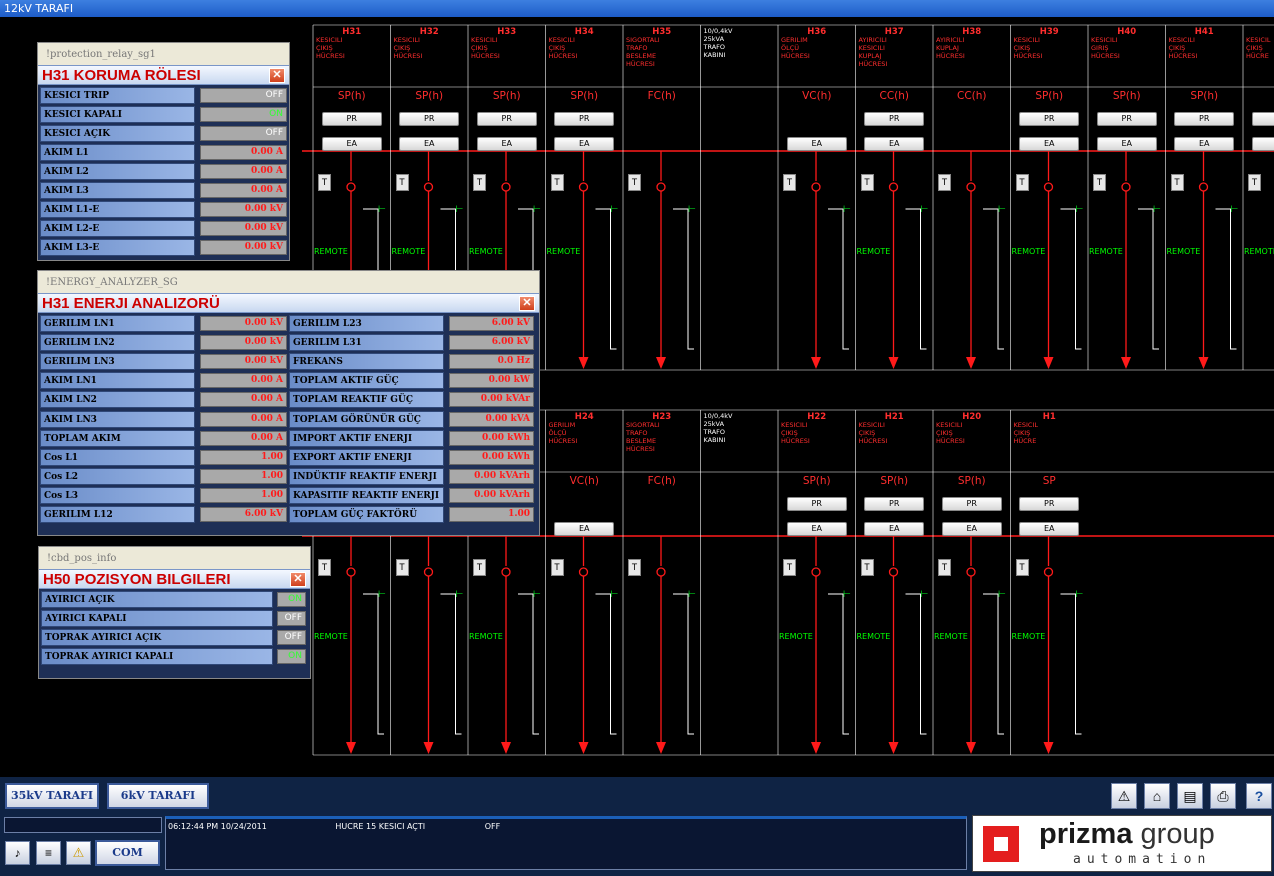 This screenshot has width=1274, height=876. I want to click on cell-description-line: ÇIKIŞ, so click(402, 48).